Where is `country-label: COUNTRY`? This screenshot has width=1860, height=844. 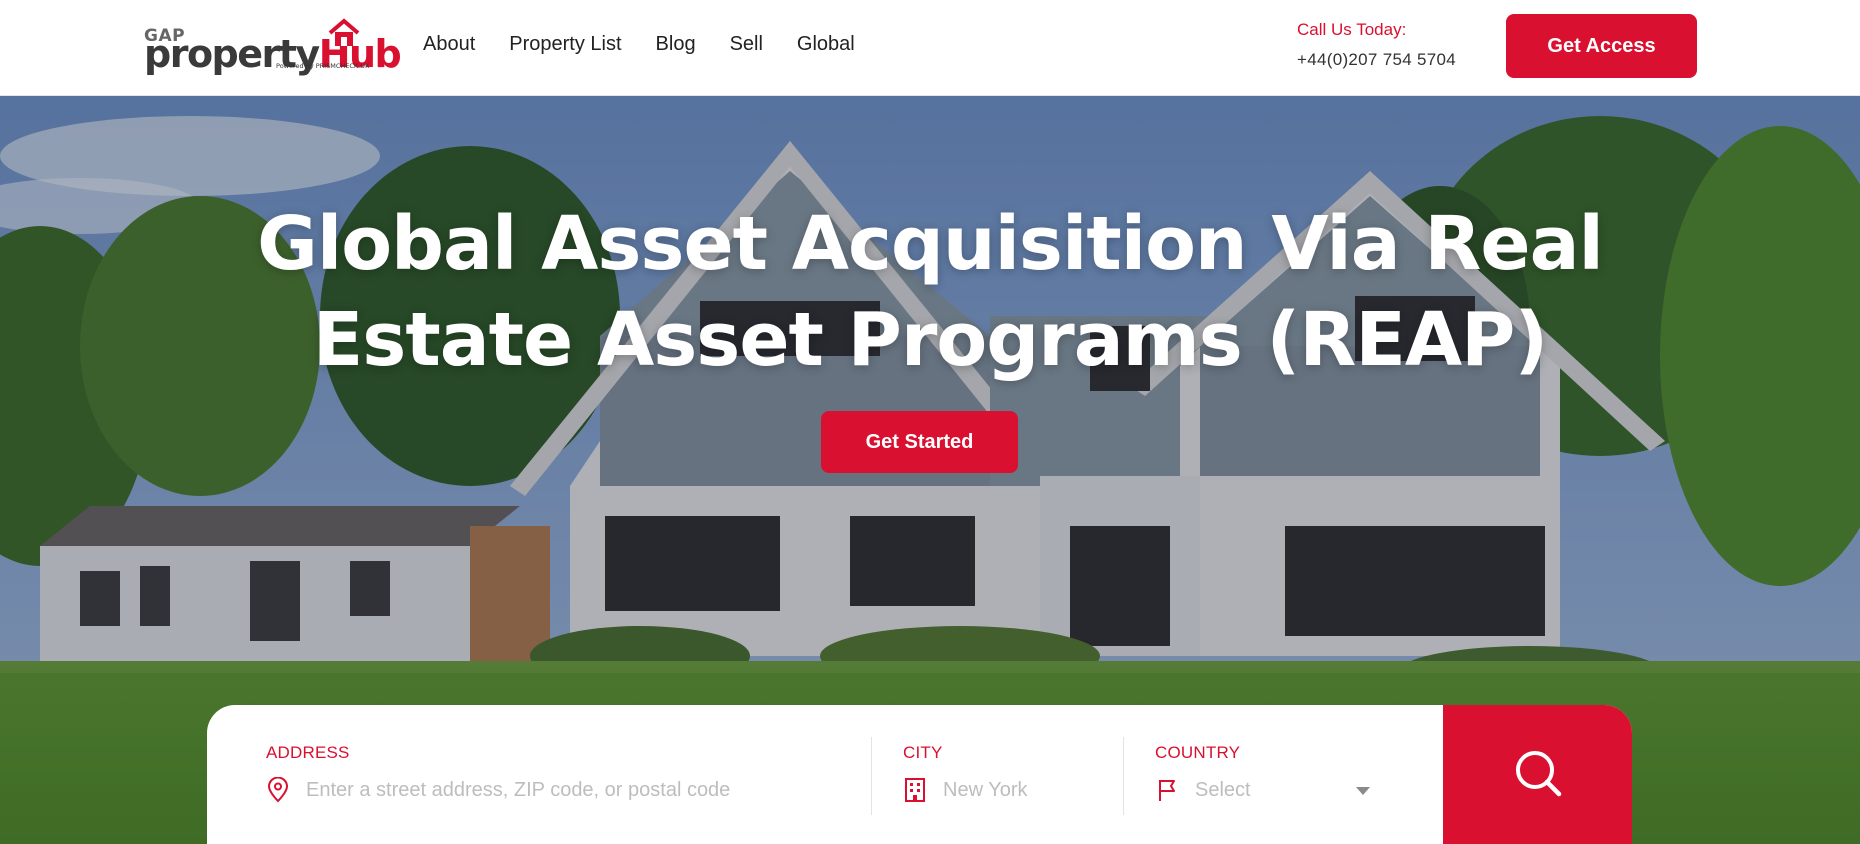 country-label: COUNTRY is located at coordinates (1198, 752).